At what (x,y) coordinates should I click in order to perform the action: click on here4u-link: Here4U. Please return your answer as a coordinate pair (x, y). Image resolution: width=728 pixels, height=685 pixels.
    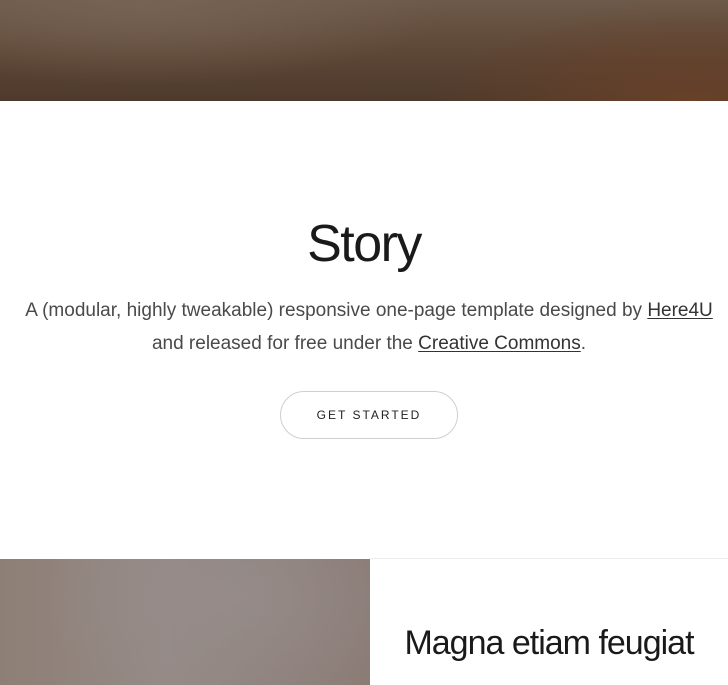
    Looking at the image, I should click on (679, 310).